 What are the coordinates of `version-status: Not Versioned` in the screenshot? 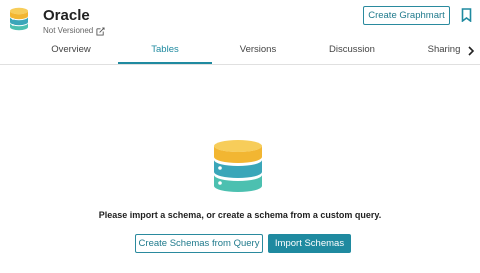 It's located at (74, 31).